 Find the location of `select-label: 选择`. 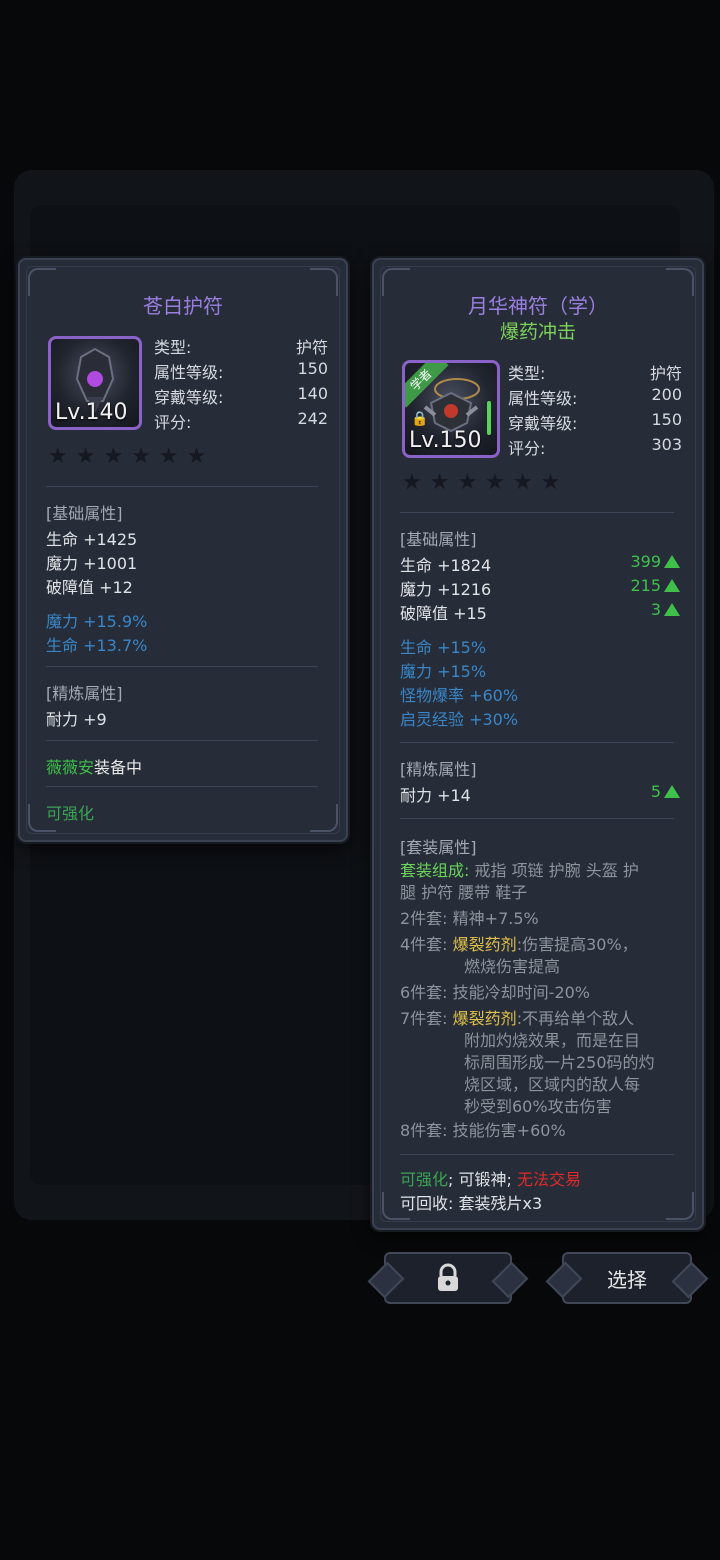

select-label: 选择 is located at coordinates (627, 1279).